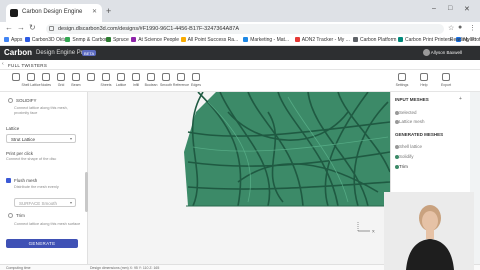 This screenshot has width=480, height=270. I want to click on status-left: Computing time, so click(18, 268).